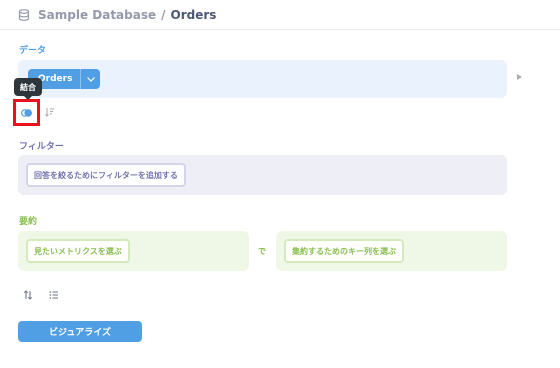 This screenshot has height=368, width=560. Describe the element at coordinates (133, 251) in the screenshot. I see `metric-step-box: 見たいメトリクスを選ぶ` at that location.